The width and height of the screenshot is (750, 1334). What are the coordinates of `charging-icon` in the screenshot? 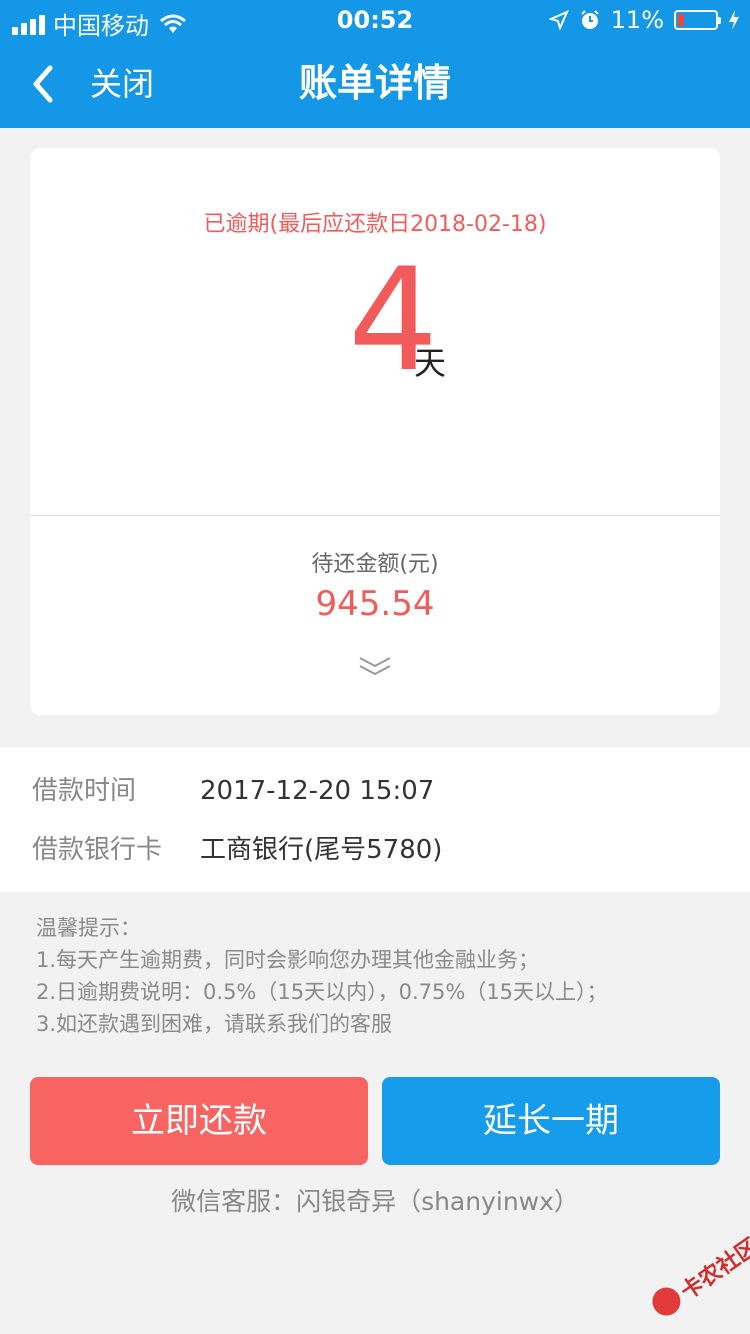 It's located at (734, 20).